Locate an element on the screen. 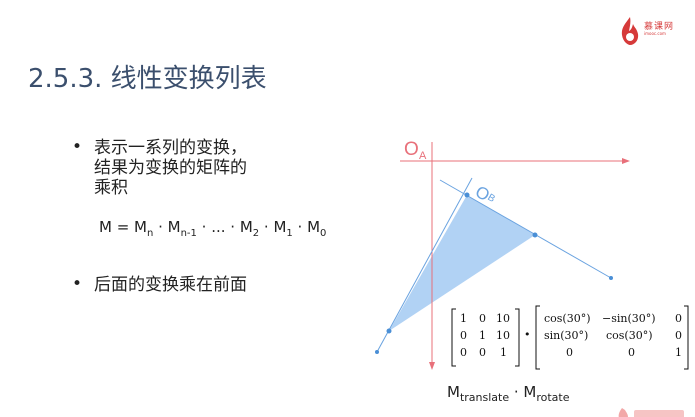 This screenshot has width=695, height=417. footer-logo is located at coordinates (652, 410).